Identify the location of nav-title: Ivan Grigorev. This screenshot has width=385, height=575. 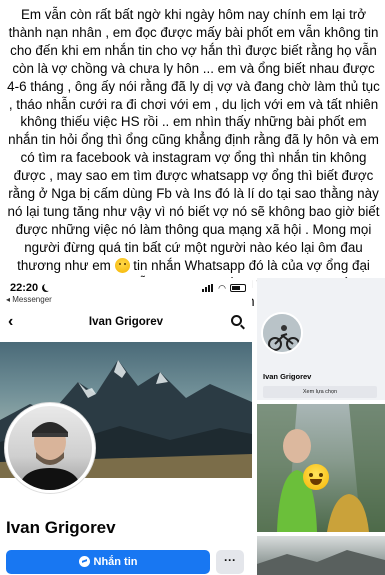
(126, 322).